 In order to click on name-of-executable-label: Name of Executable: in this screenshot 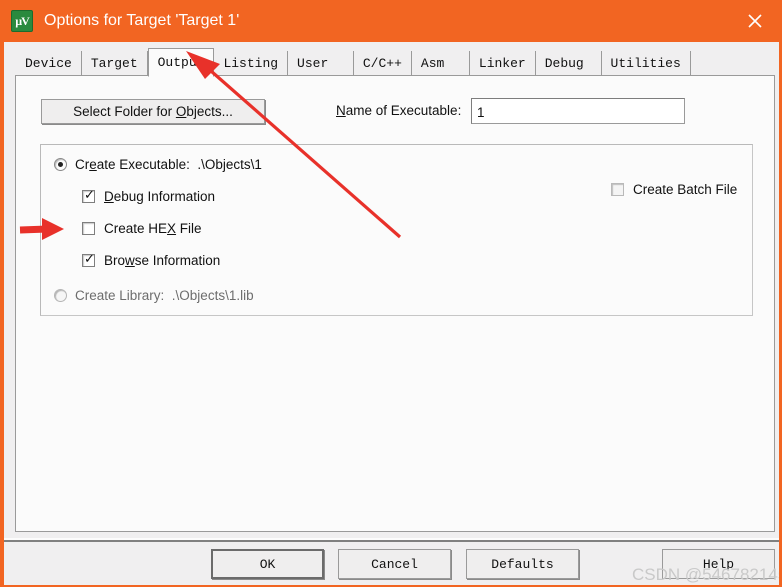, I will do `click(399, 110)`.